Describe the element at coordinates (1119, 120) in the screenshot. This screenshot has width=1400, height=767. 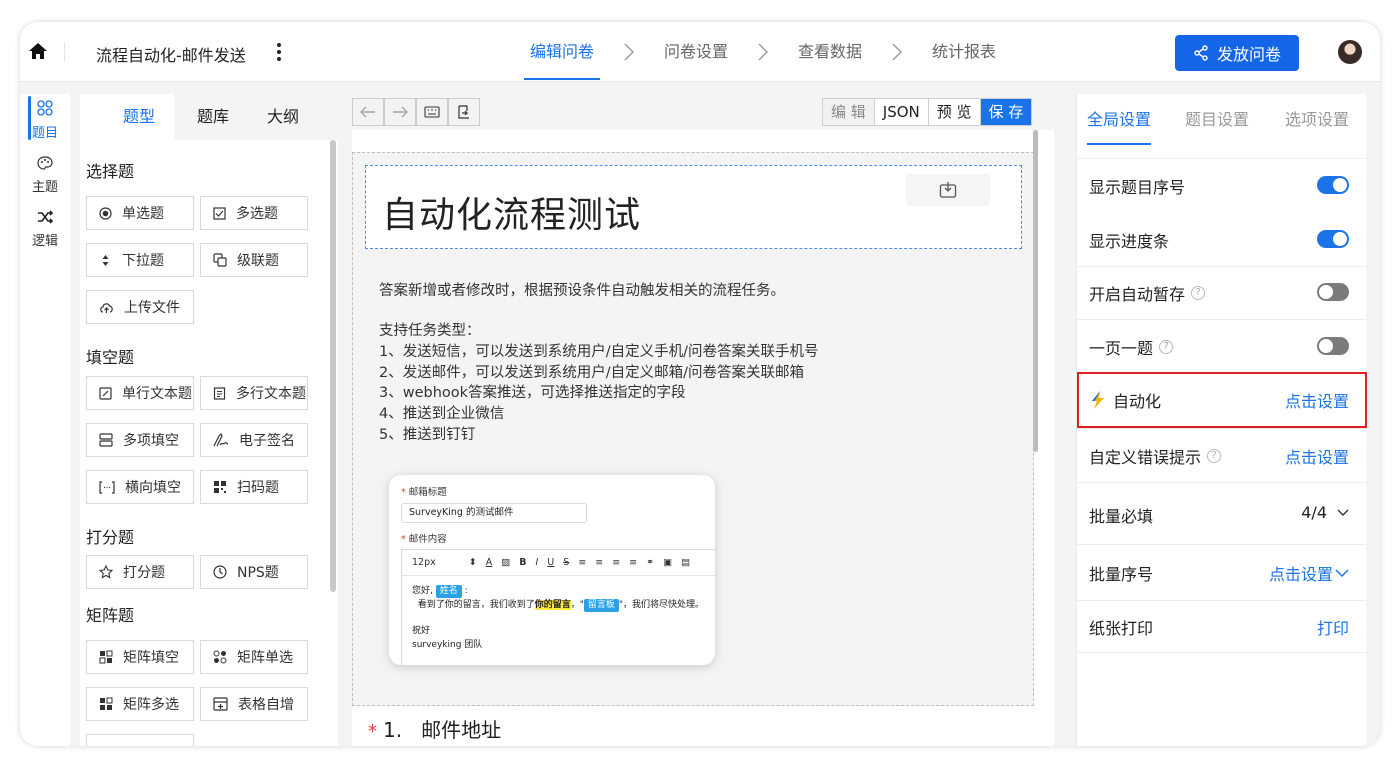
I see `tab-global-settings: 全局设置` at that location.